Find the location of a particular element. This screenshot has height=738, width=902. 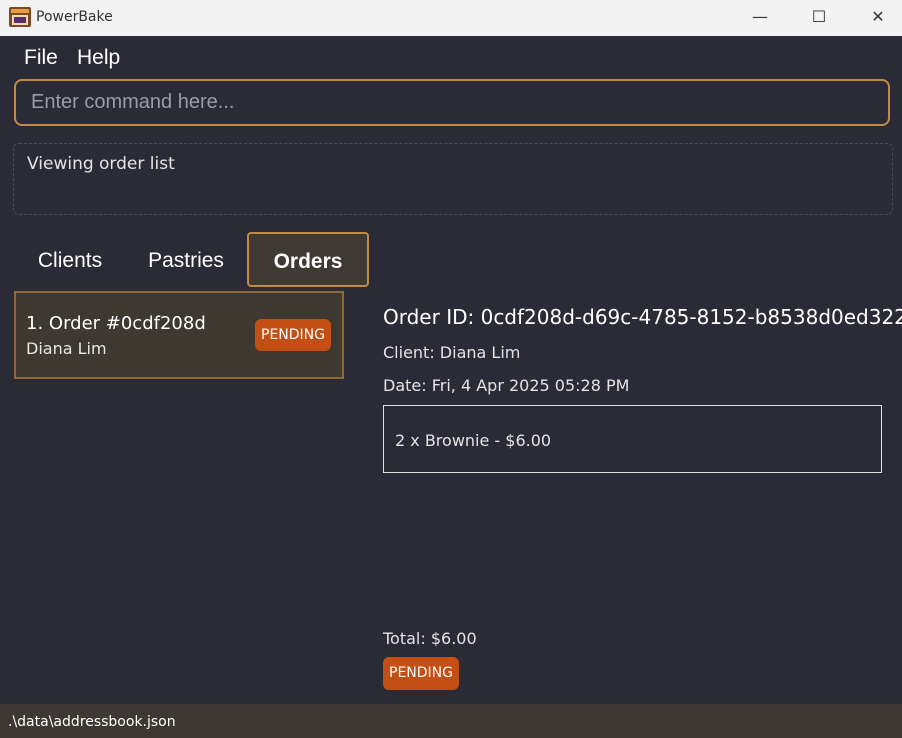

status-bar: .\data\addressbook.json is located at coordinates (451, 721).